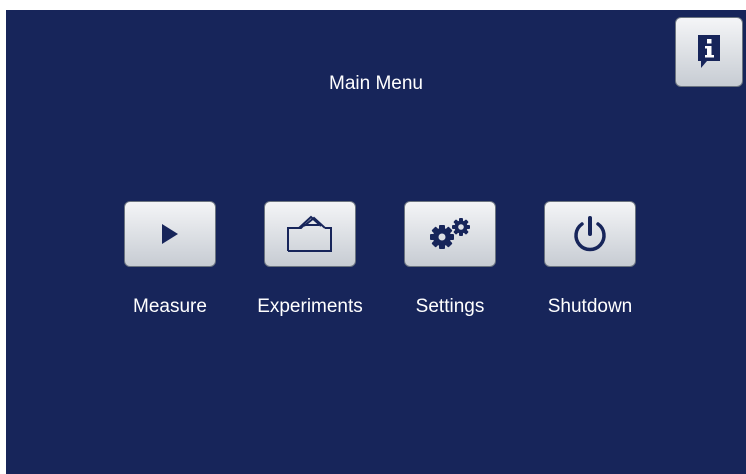  What do you see at coordinates (310, 306) in the screenshot?
I see `experiments-label: Experiments` at bounding box center [310, 306].